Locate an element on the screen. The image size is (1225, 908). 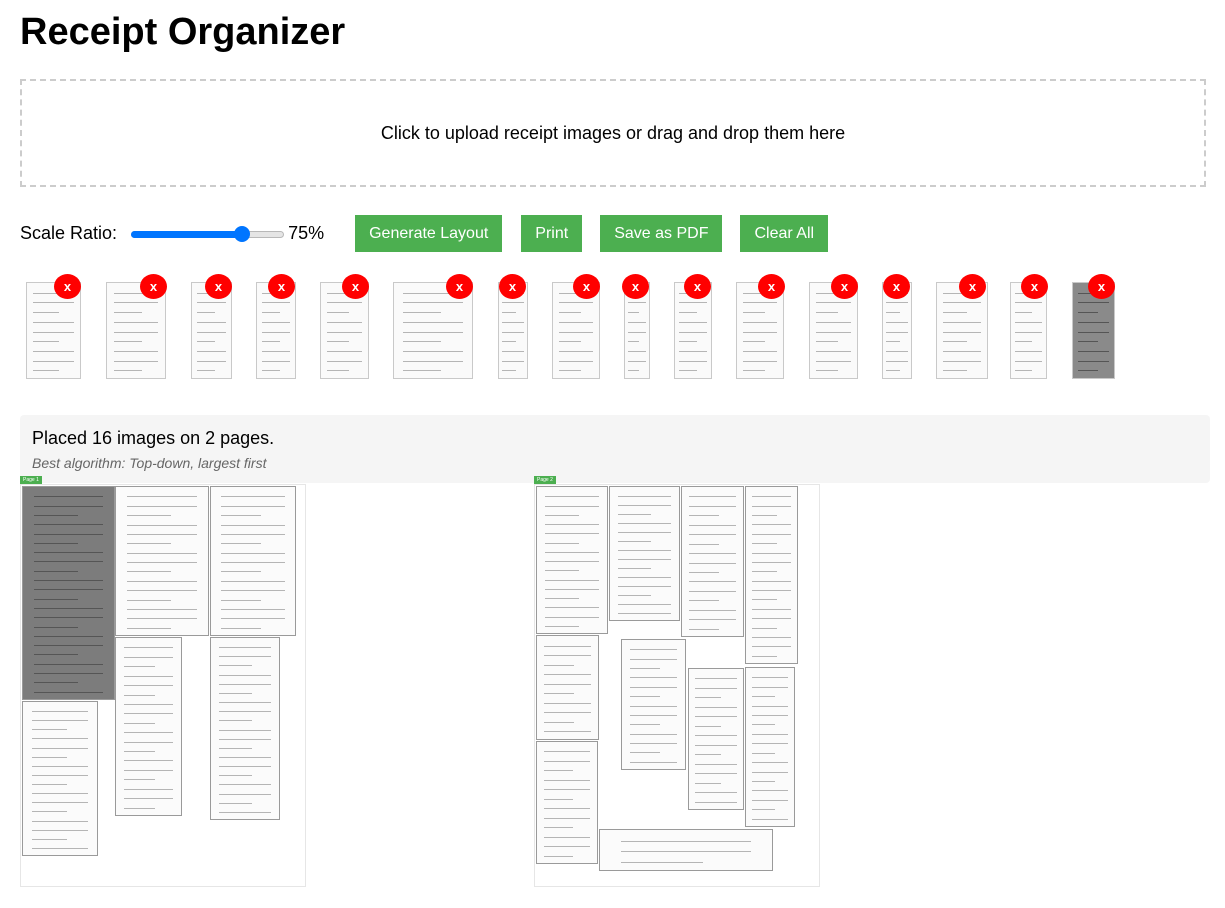
save-as-pdf-button: Save as PDF is located at coordinates (661, 233).